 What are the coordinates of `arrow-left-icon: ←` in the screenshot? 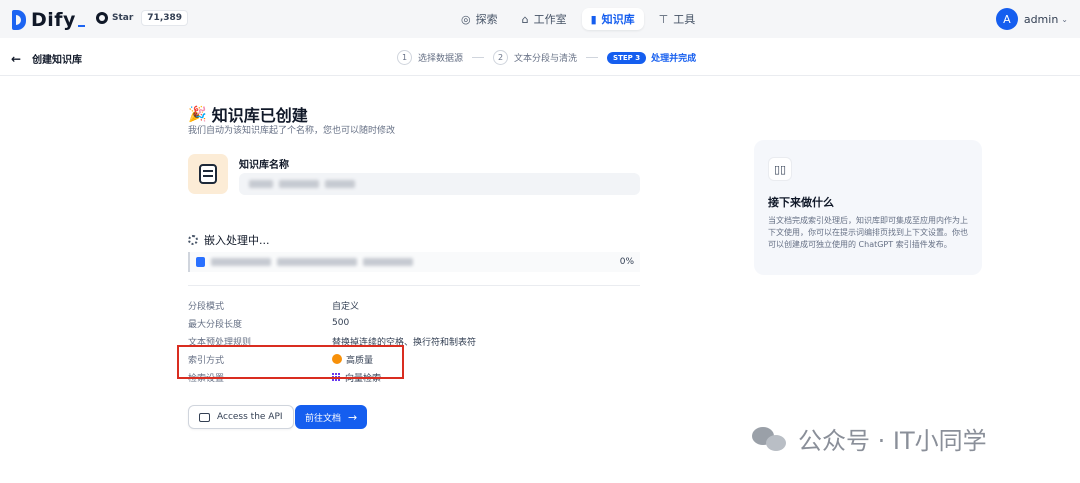 It's located at (16, 58).